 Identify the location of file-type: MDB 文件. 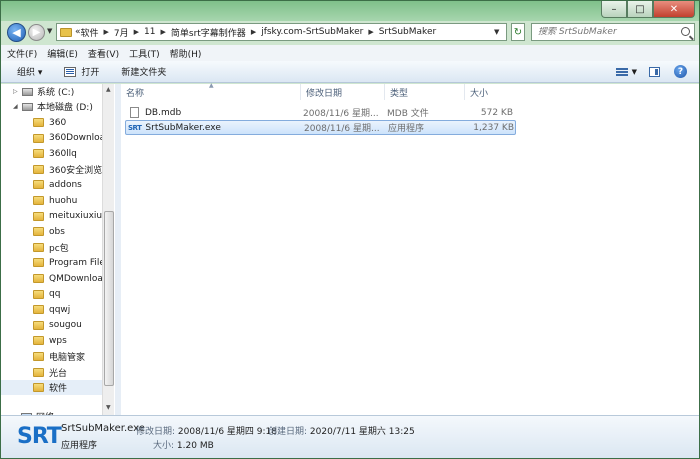
(408, 114).